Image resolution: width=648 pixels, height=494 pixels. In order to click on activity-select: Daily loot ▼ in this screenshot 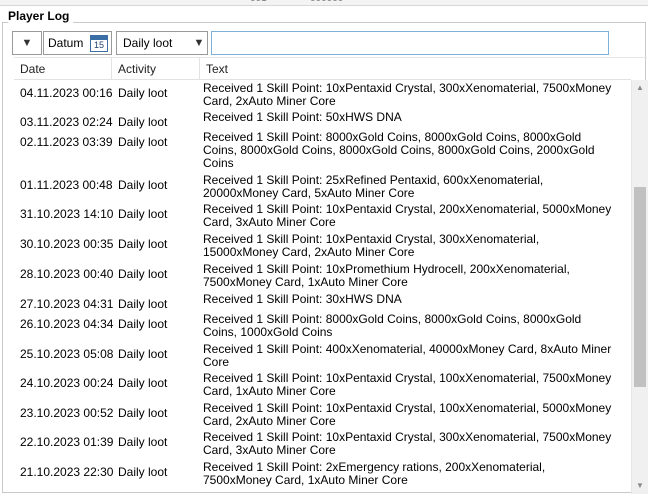, I will do `click(162, 43)`.